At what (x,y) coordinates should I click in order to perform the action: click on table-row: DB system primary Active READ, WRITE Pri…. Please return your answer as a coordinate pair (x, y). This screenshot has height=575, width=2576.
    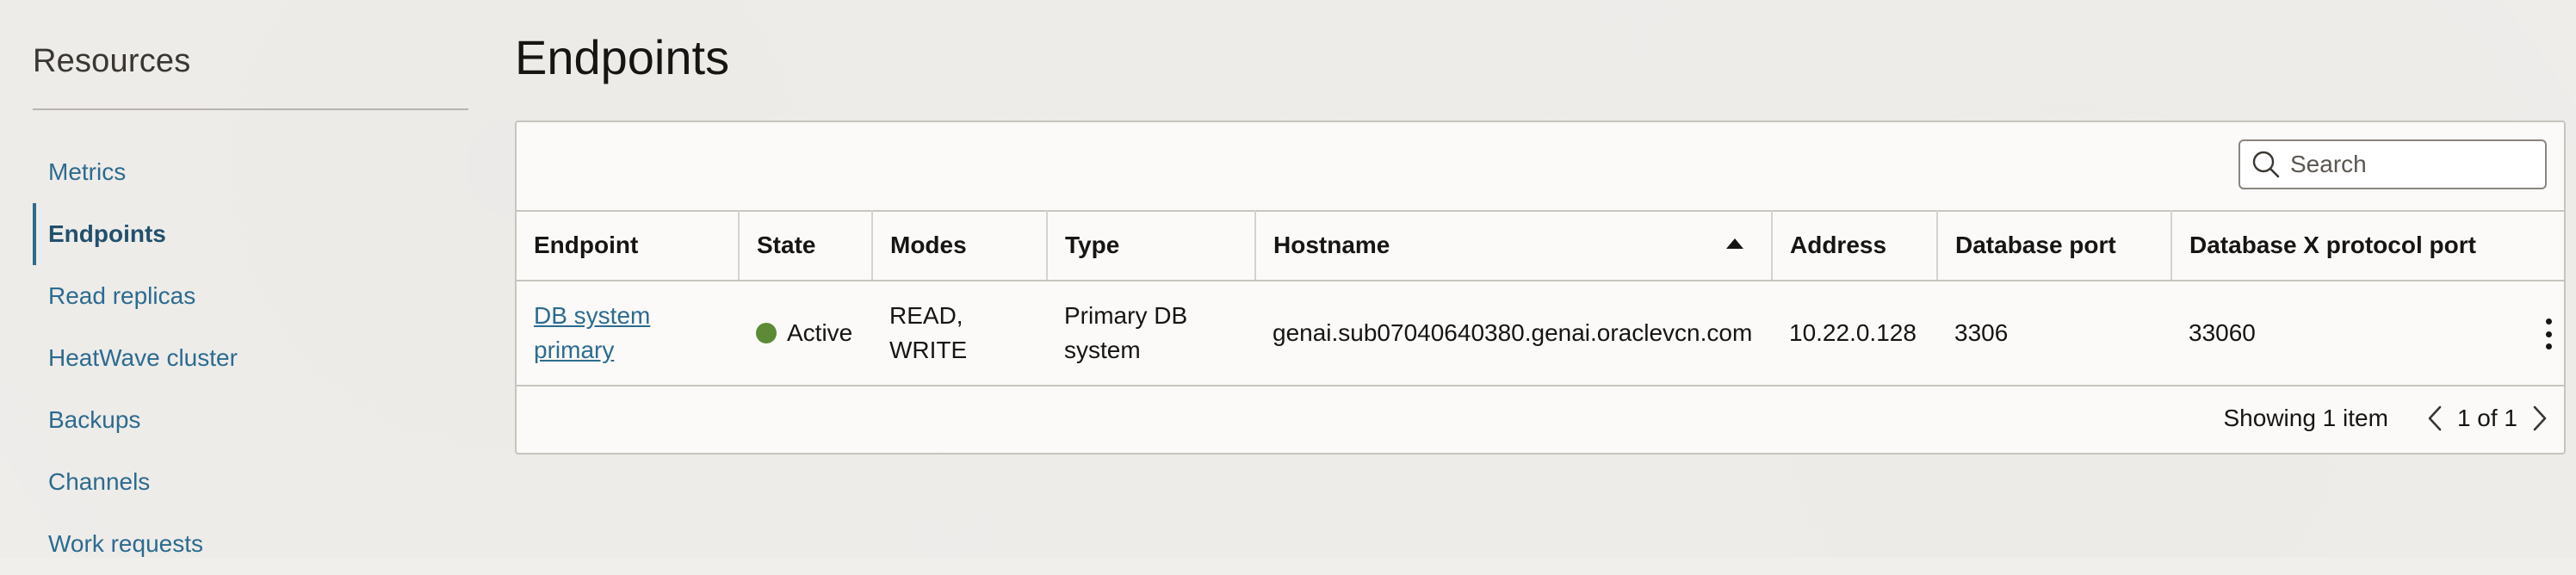
    Looking at the image, I should click on (1540, 333).